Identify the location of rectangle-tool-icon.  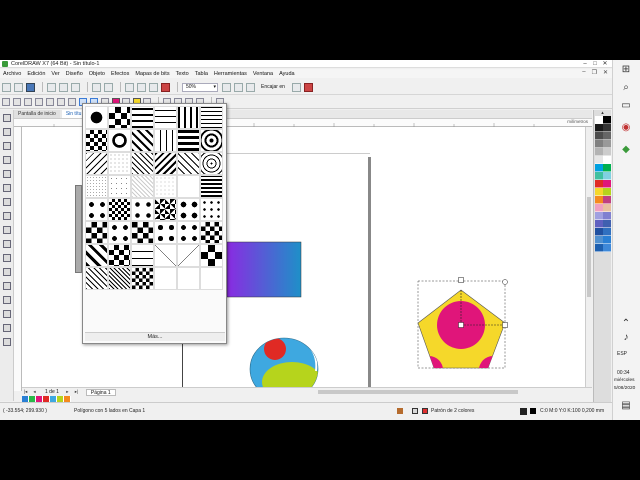
(7, 202).